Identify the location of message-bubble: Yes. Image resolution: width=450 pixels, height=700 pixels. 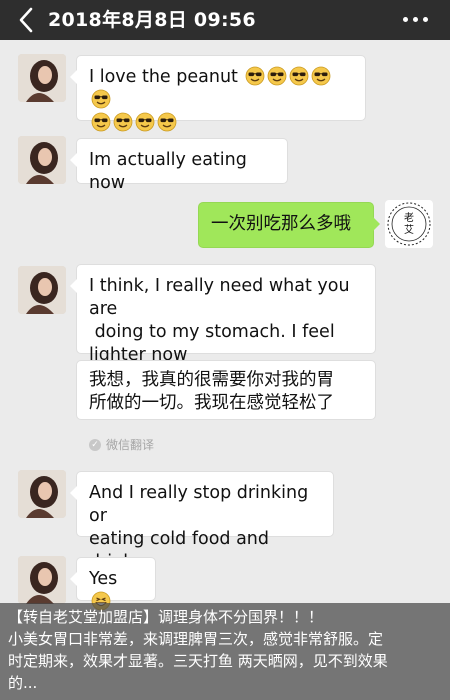
(113, 584).